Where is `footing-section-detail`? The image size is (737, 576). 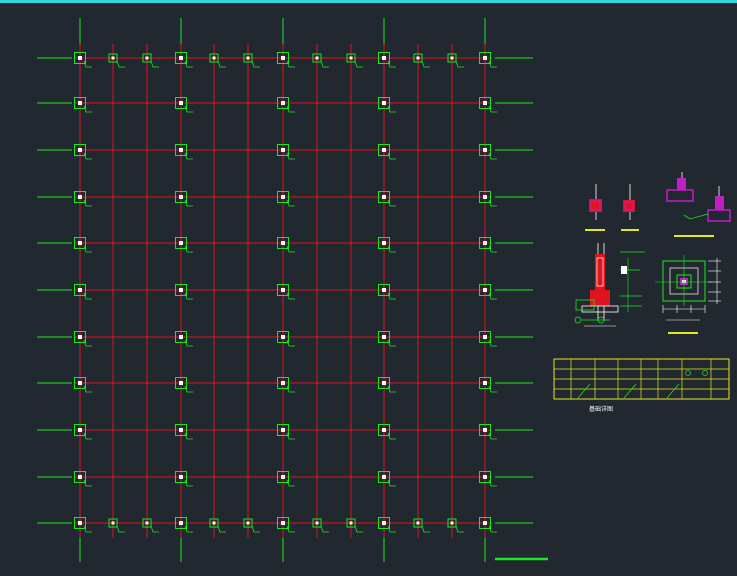
footing-section-detail is located at coordinates (609, 285).